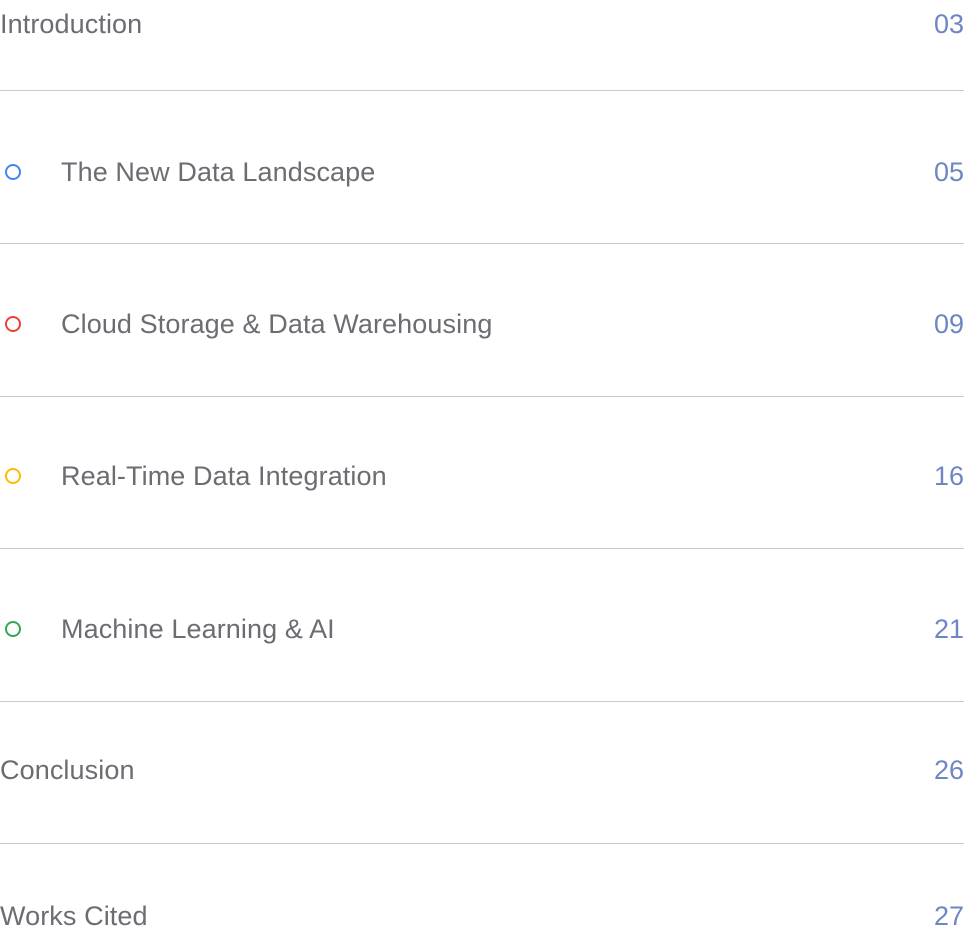  I want to click on toc-row-introduction: Introduction 03, so click(482, 27).